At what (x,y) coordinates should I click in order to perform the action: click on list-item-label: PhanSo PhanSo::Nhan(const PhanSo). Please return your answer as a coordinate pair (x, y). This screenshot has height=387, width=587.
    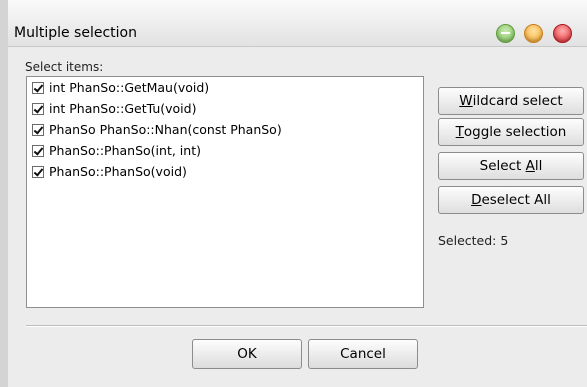
    Looking at the image, I should click on (165, 129).